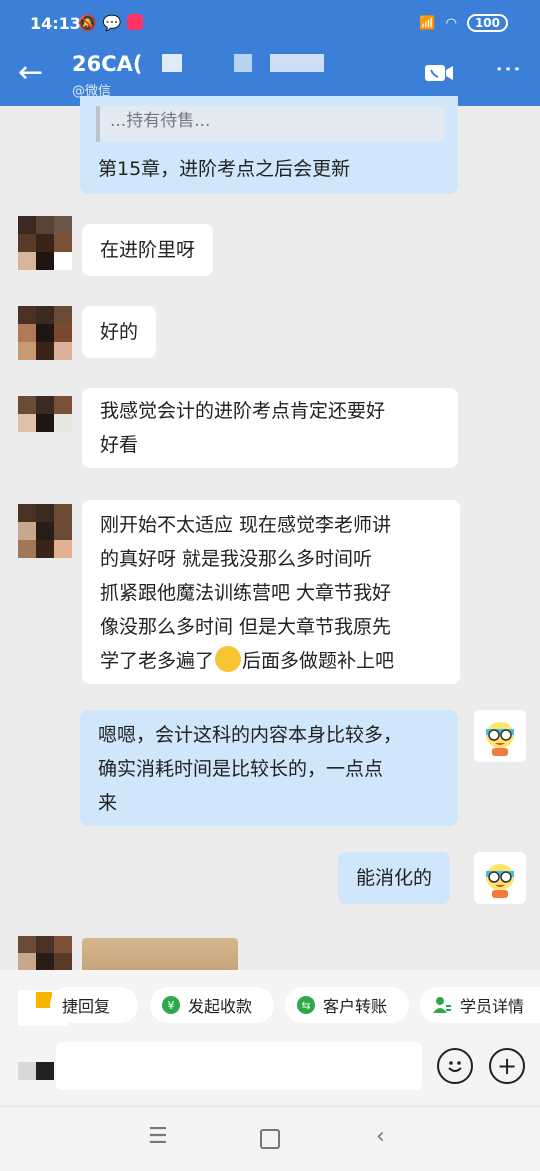 The height and width of the screenshot is (1171, 540). I want to click on emoji-button, so click(455, 1066).